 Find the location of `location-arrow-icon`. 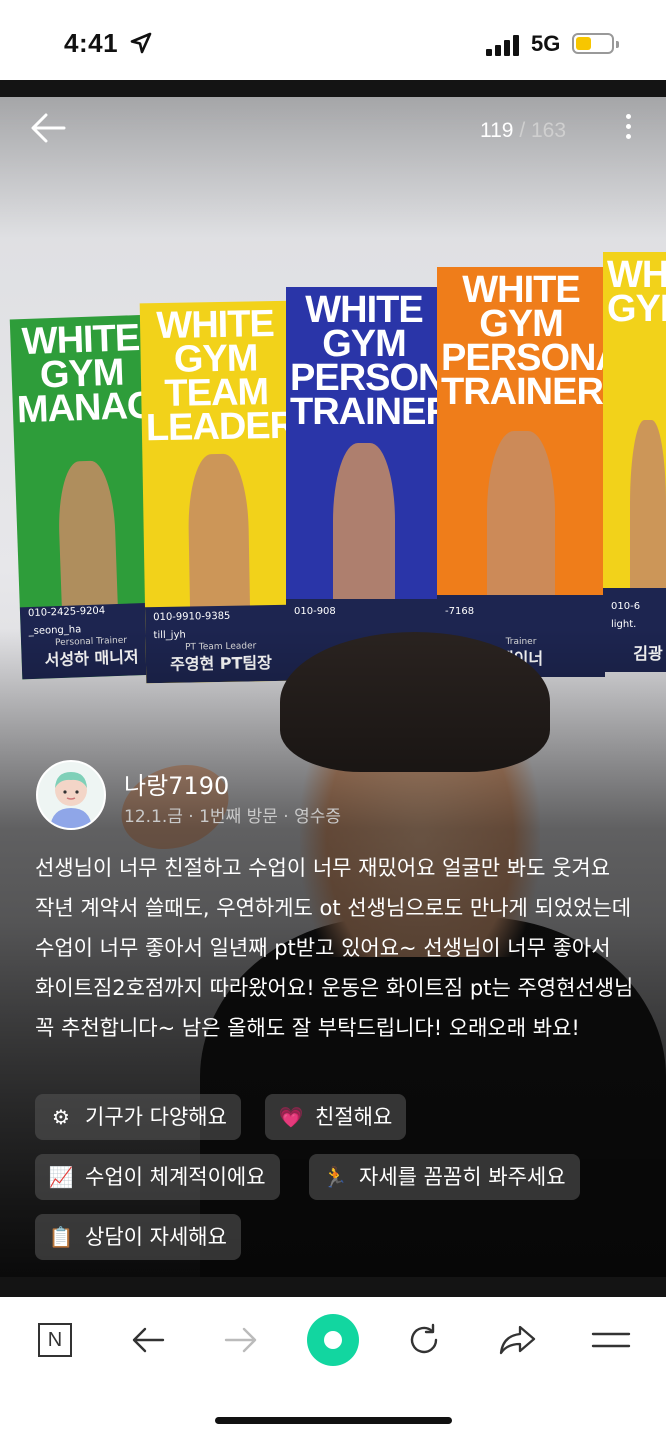

location-arrow-icon is located at coordinates (141, 43).